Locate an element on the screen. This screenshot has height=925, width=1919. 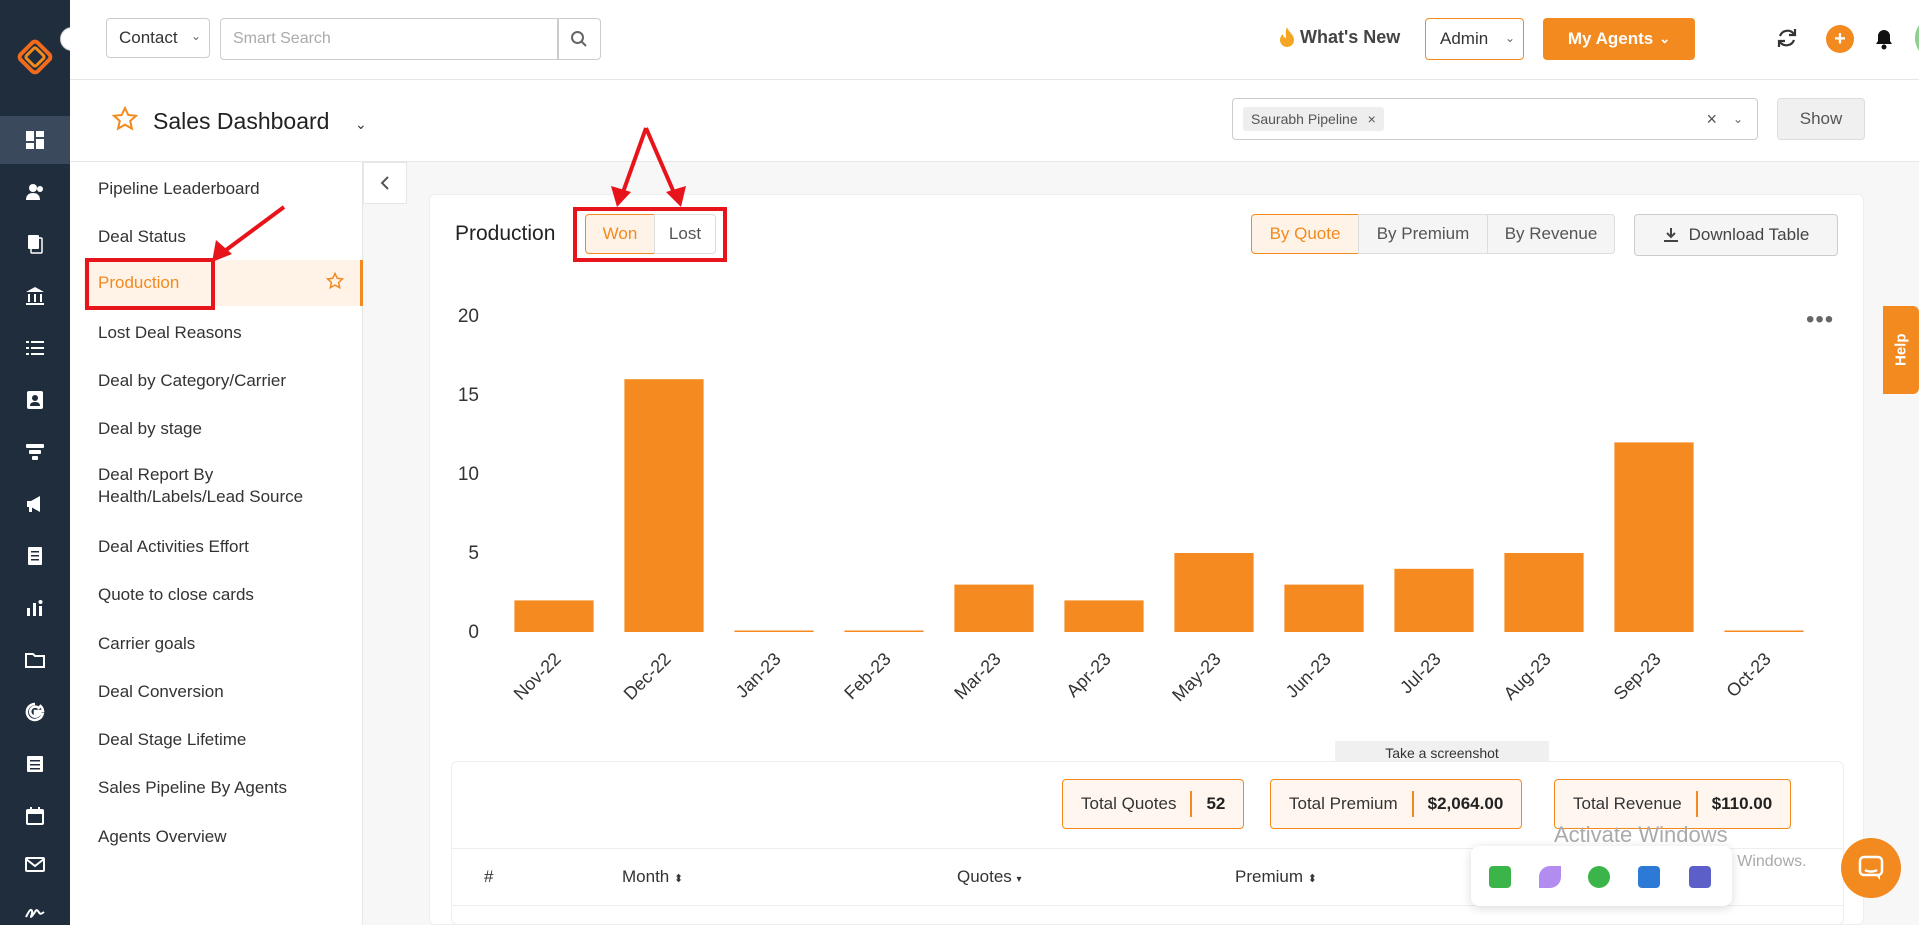
rail-spreadsheet-icon is located at coordinates (35, 764).